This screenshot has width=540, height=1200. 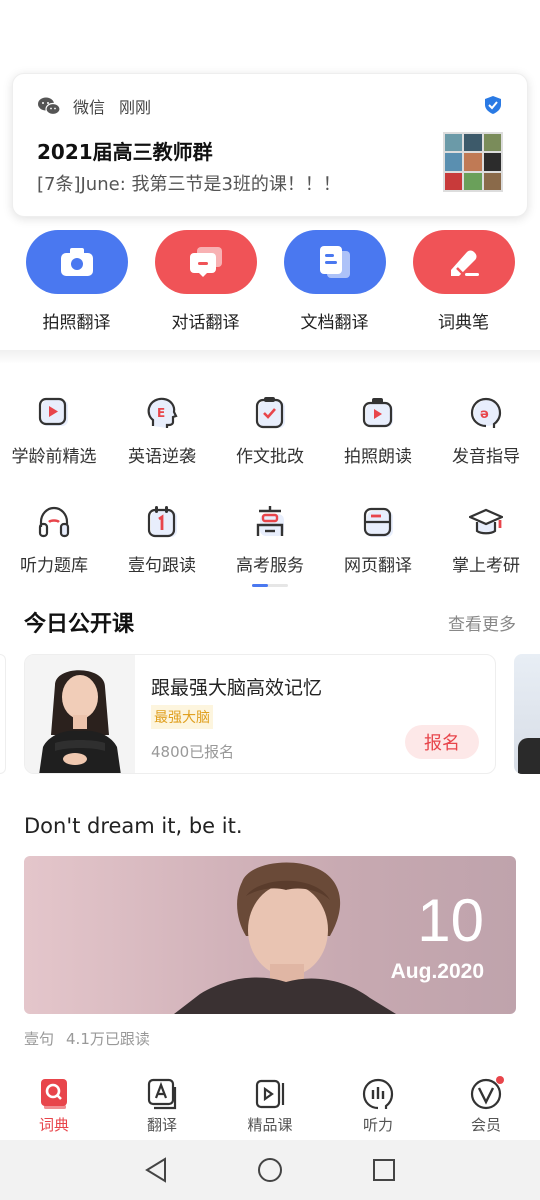 I want to click on pronunciation-icon: ə, so click(x=486, y=412).